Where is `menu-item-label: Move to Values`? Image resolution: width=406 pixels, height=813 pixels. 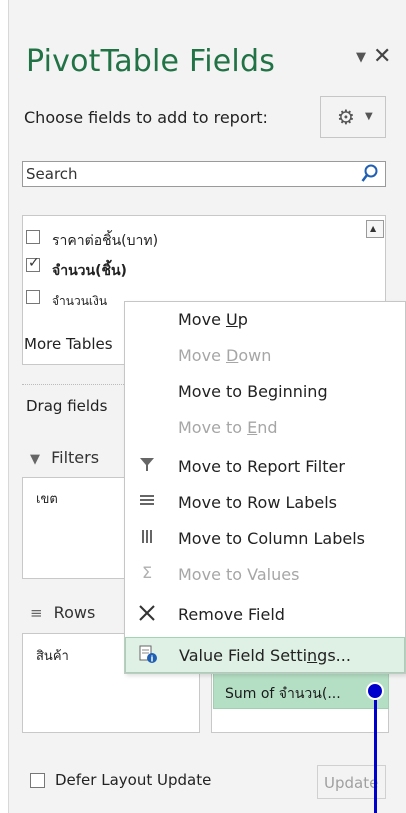 menu-item-label: Move to Values is located at coordinates (239, 574).